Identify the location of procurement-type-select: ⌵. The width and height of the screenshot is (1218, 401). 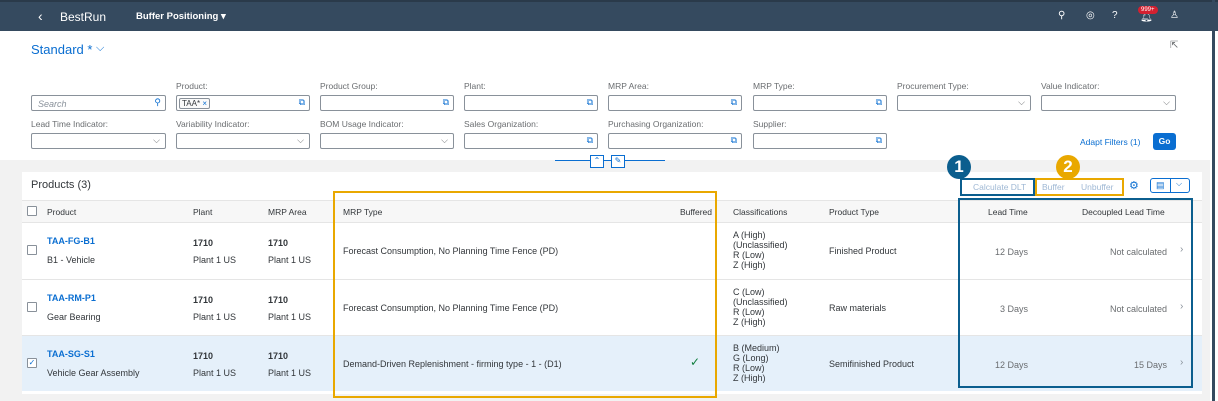
(964, 103).